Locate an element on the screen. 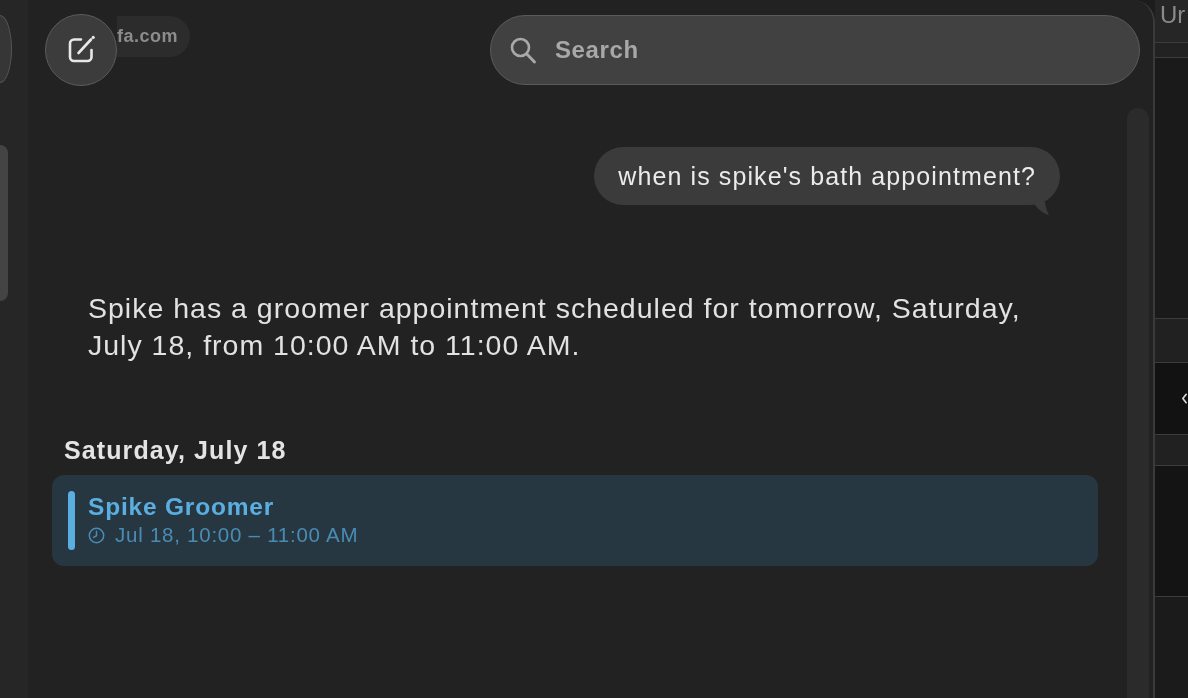 Image resolution: width=1188 pixels, height=698 pixels. assistant-reply: Spike has a groomer appointment scheduled for tomorrow, Saturday, July 18, from 10:00 AM to 11:00 AM. is located at coordinates (555, 327).